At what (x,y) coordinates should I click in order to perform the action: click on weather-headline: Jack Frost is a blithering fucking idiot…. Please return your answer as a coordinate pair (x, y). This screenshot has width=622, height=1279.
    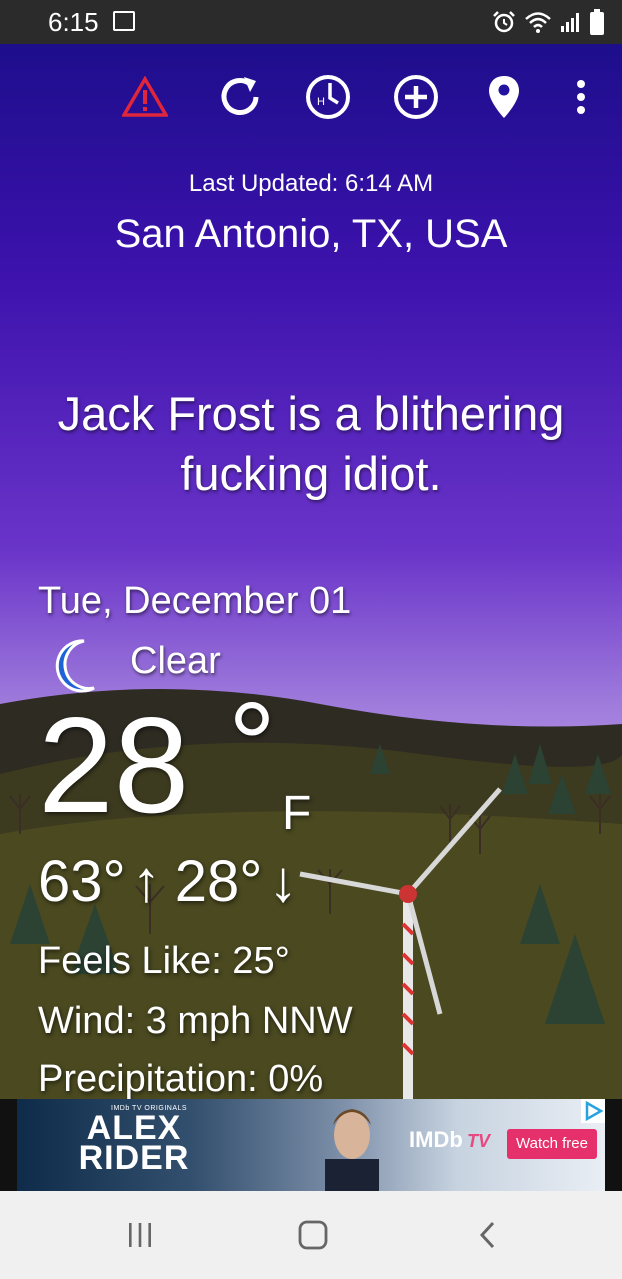
    Looking at the image, I should click on (311, 443).